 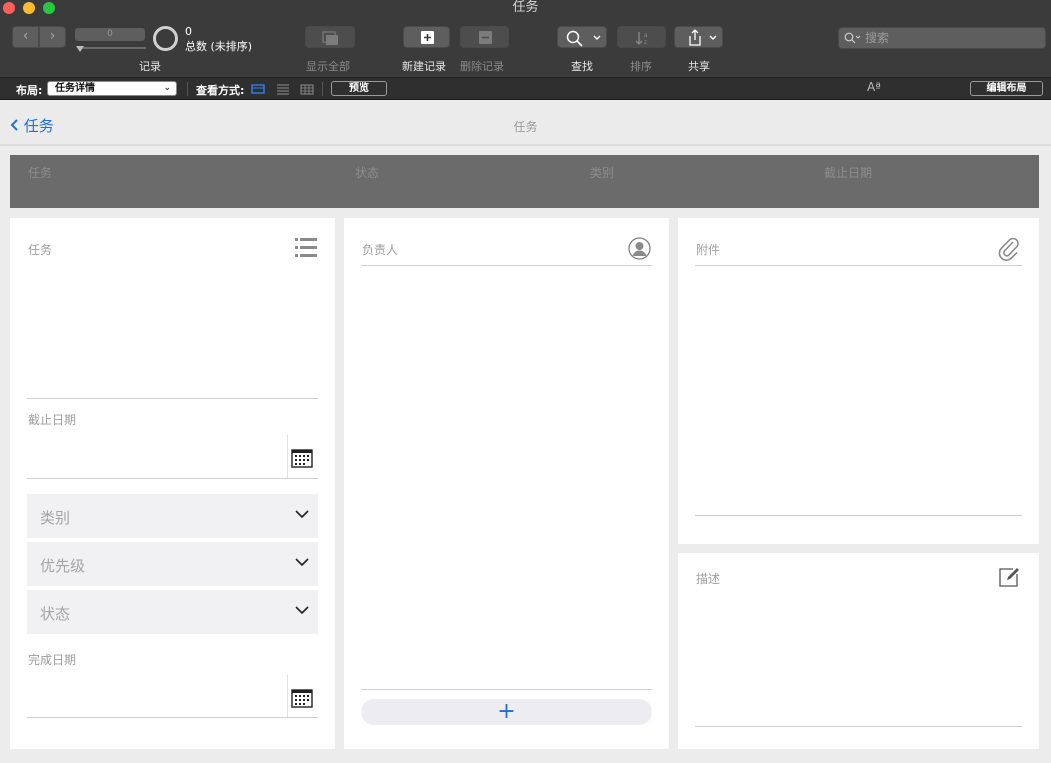 I want to click on attachments-panel: 附件, so click(x=858, y=381).